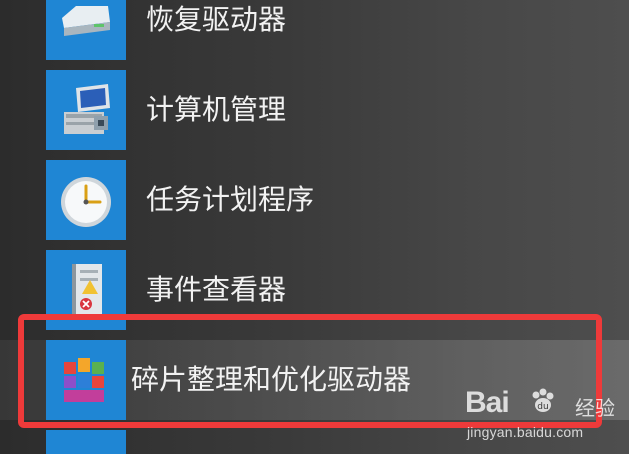  Describe the element at coordinates (230, 199) in the screenshot. I see `menu-item-label: 任务计划程序` at that location.